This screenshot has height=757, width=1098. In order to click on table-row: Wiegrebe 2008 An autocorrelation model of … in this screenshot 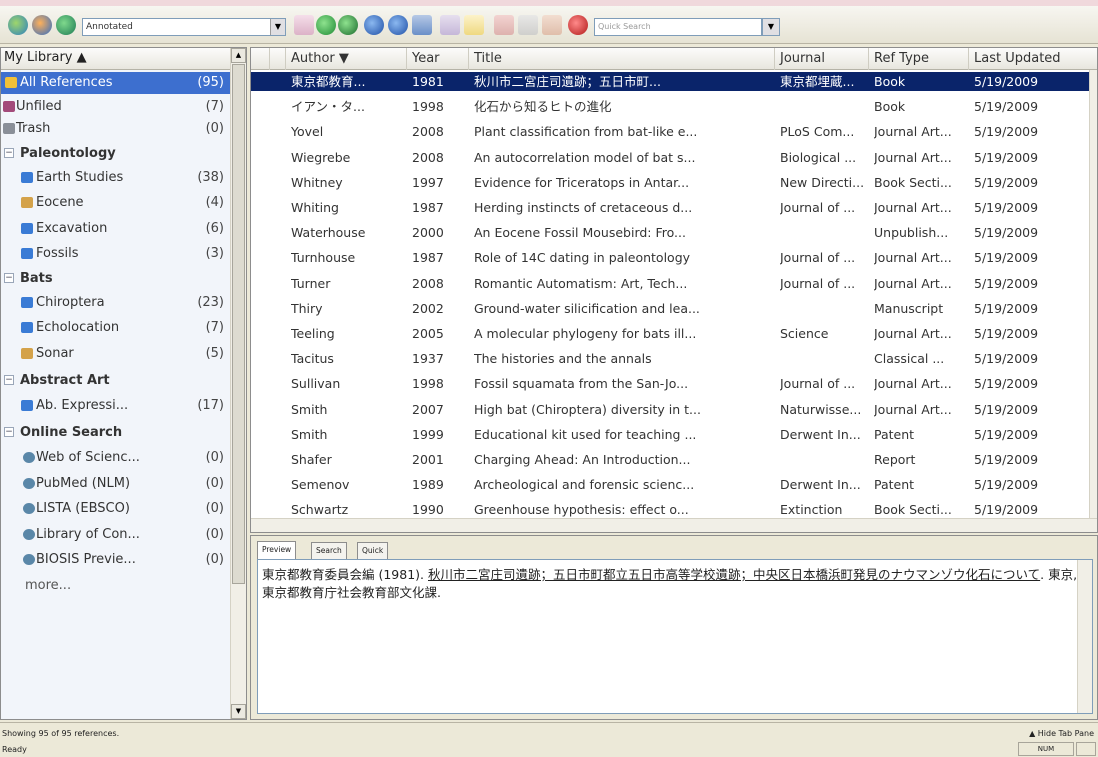, I will do `click(674, 157)`.